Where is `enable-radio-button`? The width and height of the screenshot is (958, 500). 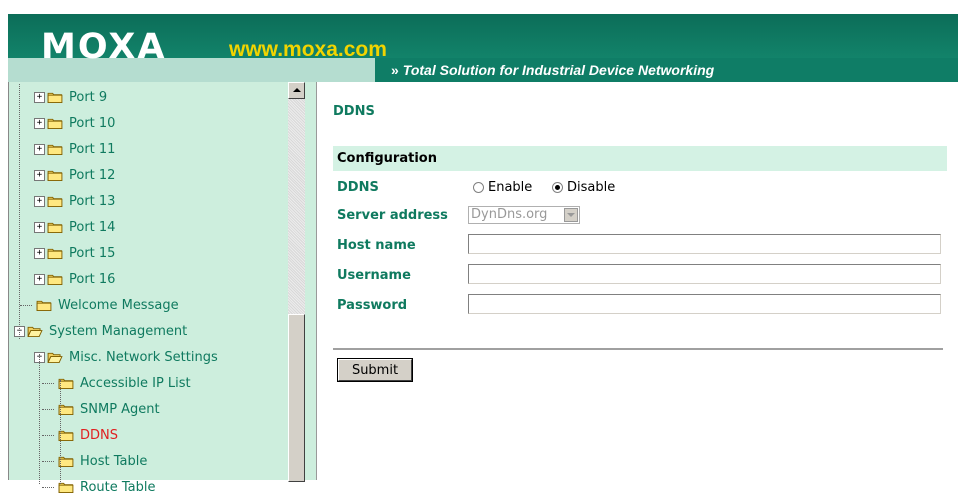 enable-radio-button is located at coordinates (478, 187).